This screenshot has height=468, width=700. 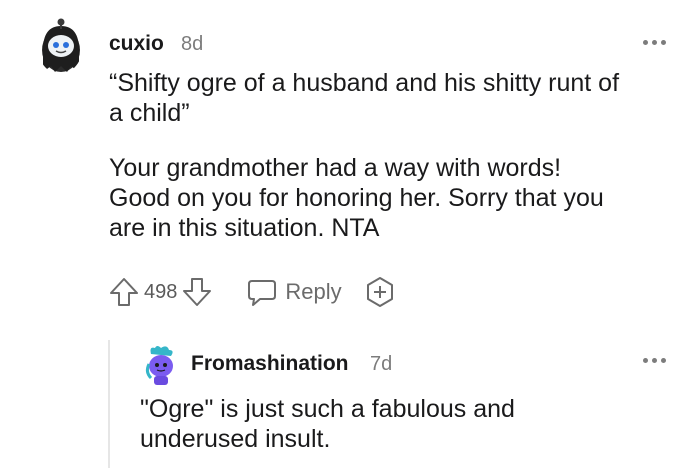 I want to click on award-button, so click(x=380, y=292).